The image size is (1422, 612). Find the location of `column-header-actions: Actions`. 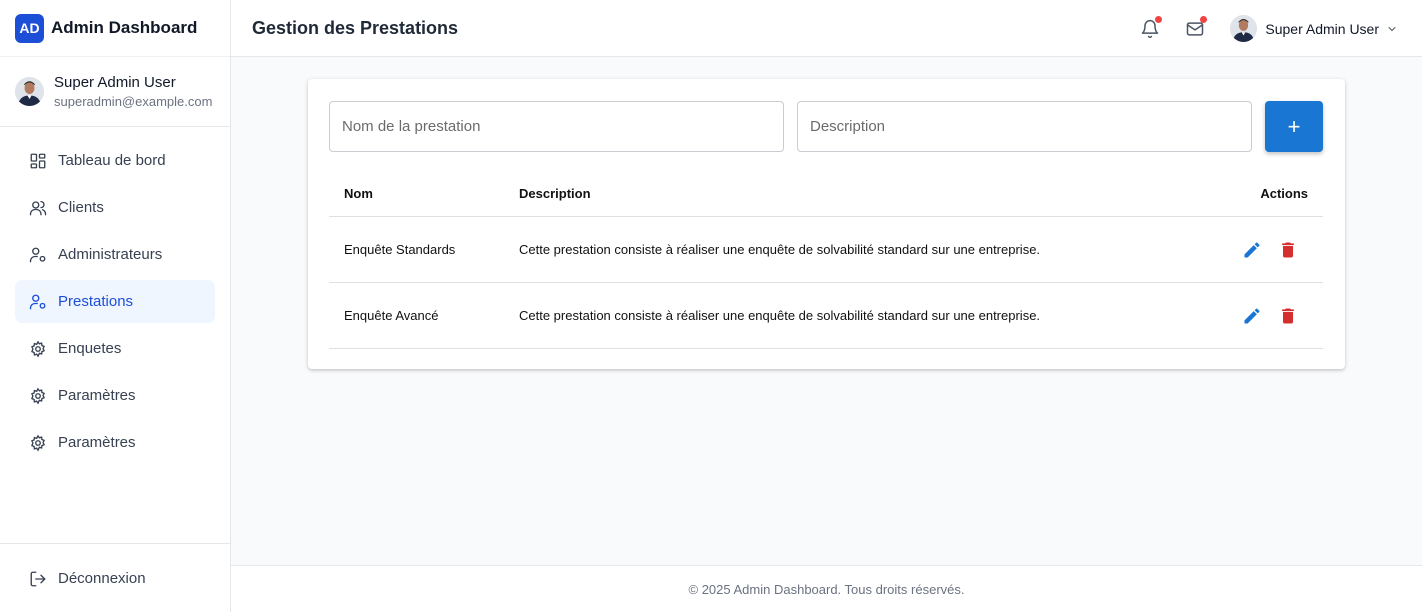

column-header-actions: Actions is located at coordinates (1284, 193).